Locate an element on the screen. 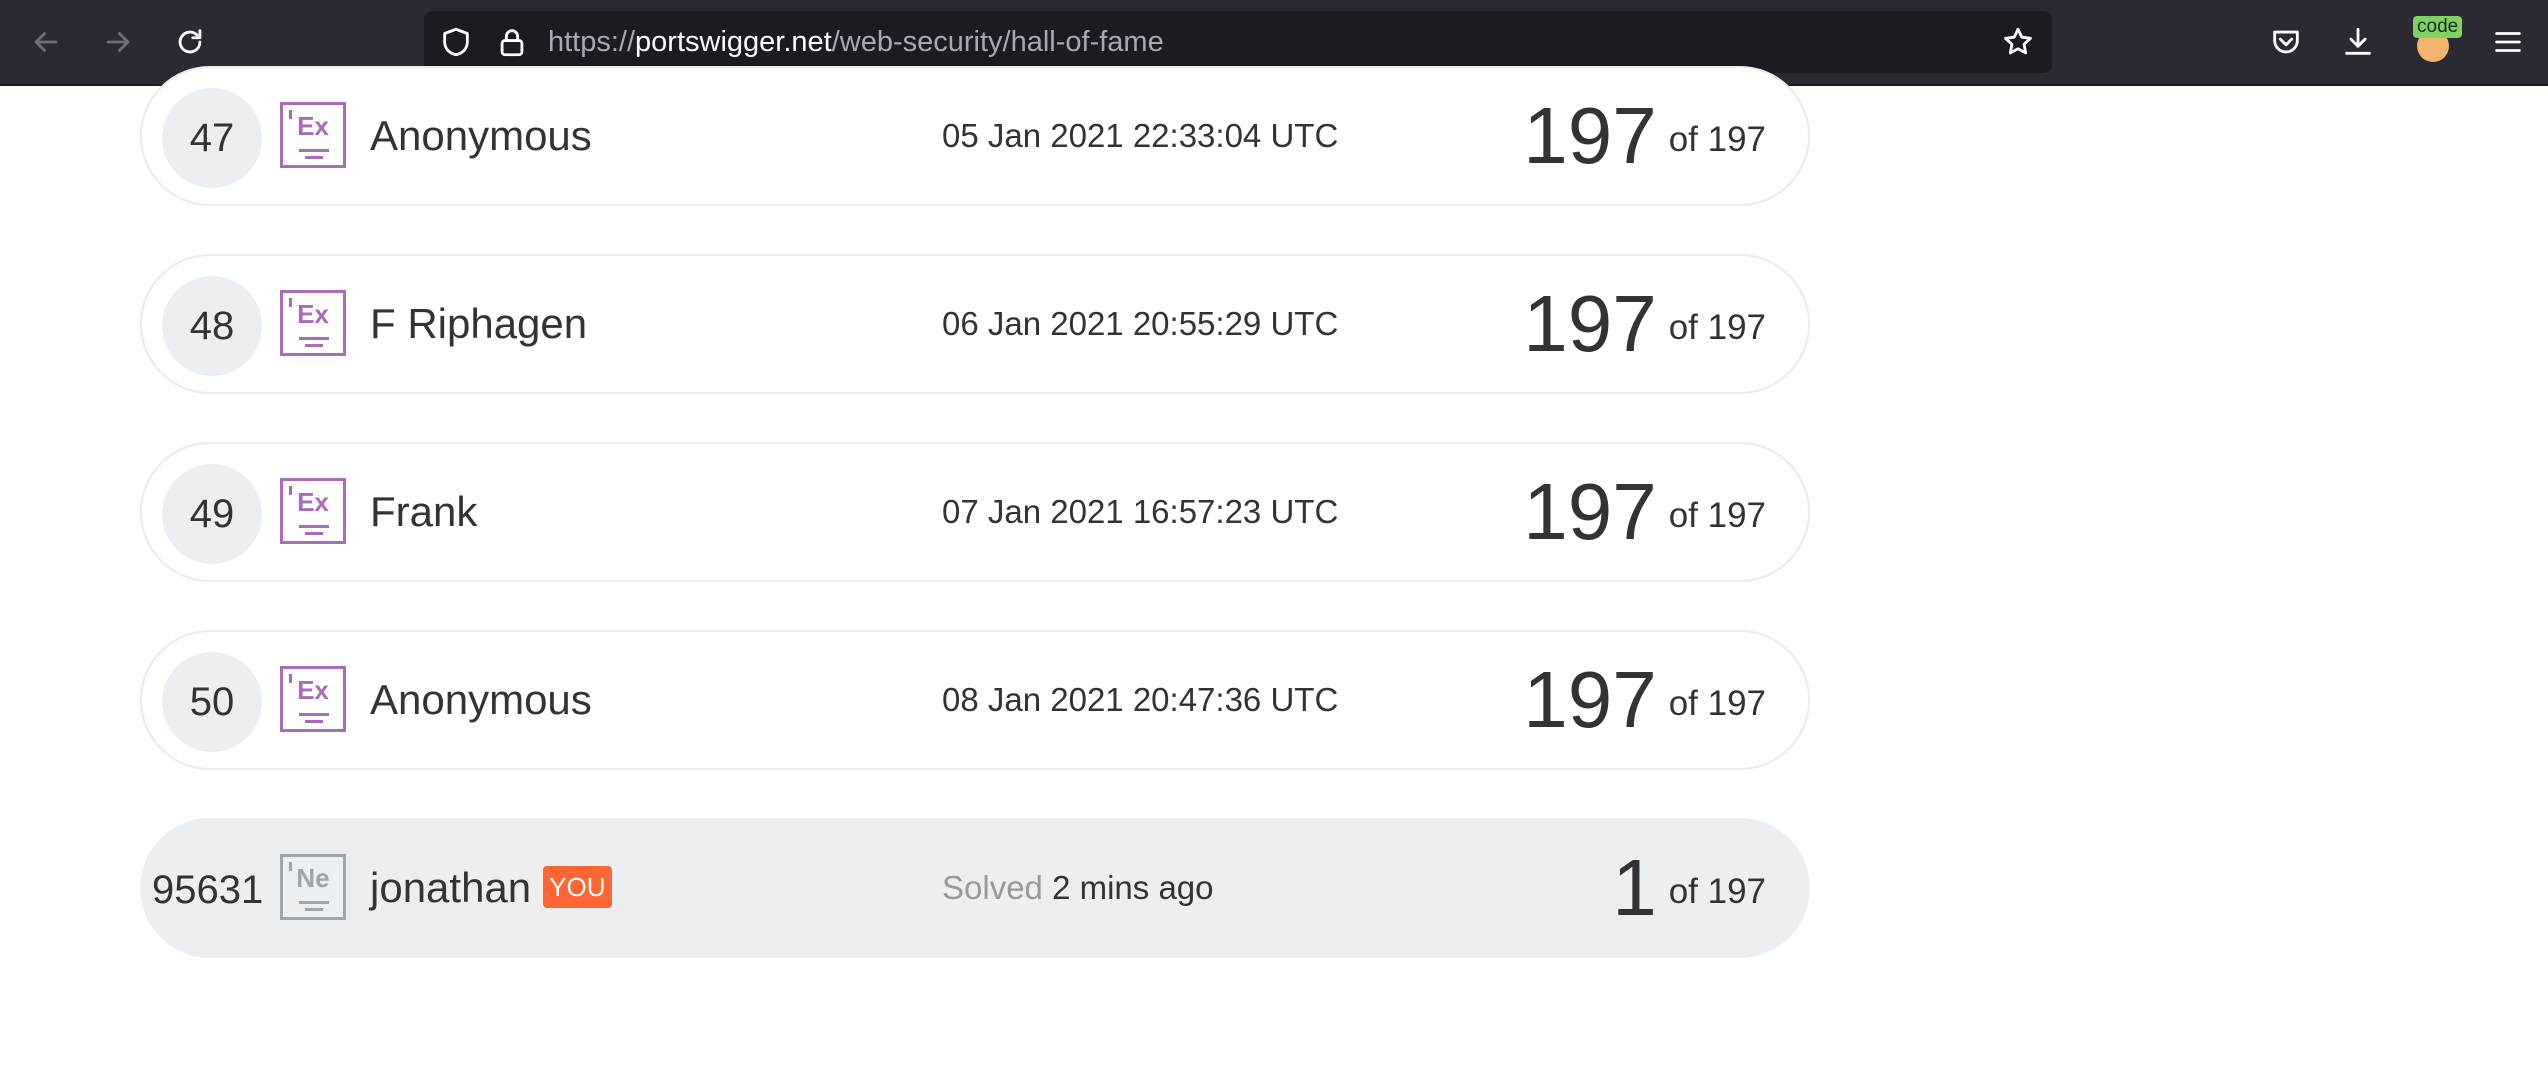 The height and width of the screenshot is (1070, 2548). score: 1 of 197 is located at coordinates (1689, 888).